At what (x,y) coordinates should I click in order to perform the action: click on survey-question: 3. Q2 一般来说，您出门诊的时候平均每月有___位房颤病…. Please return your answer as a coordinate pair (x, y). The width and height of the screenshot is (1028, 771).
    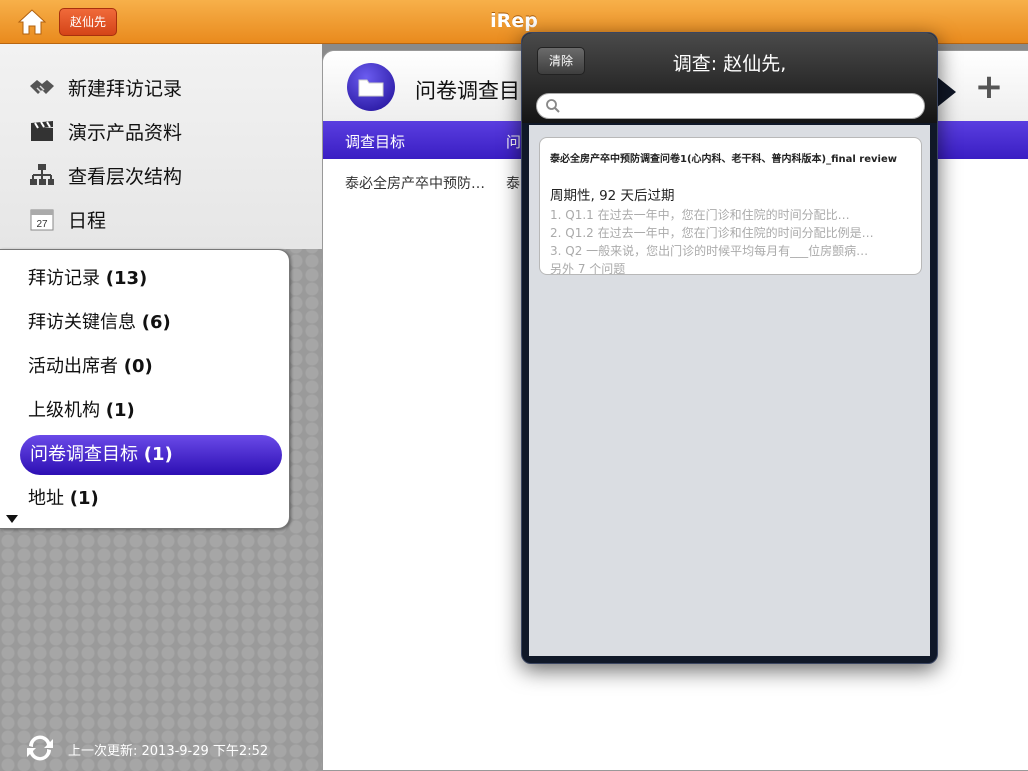
    Looking at the image, I should click on (709, 251).